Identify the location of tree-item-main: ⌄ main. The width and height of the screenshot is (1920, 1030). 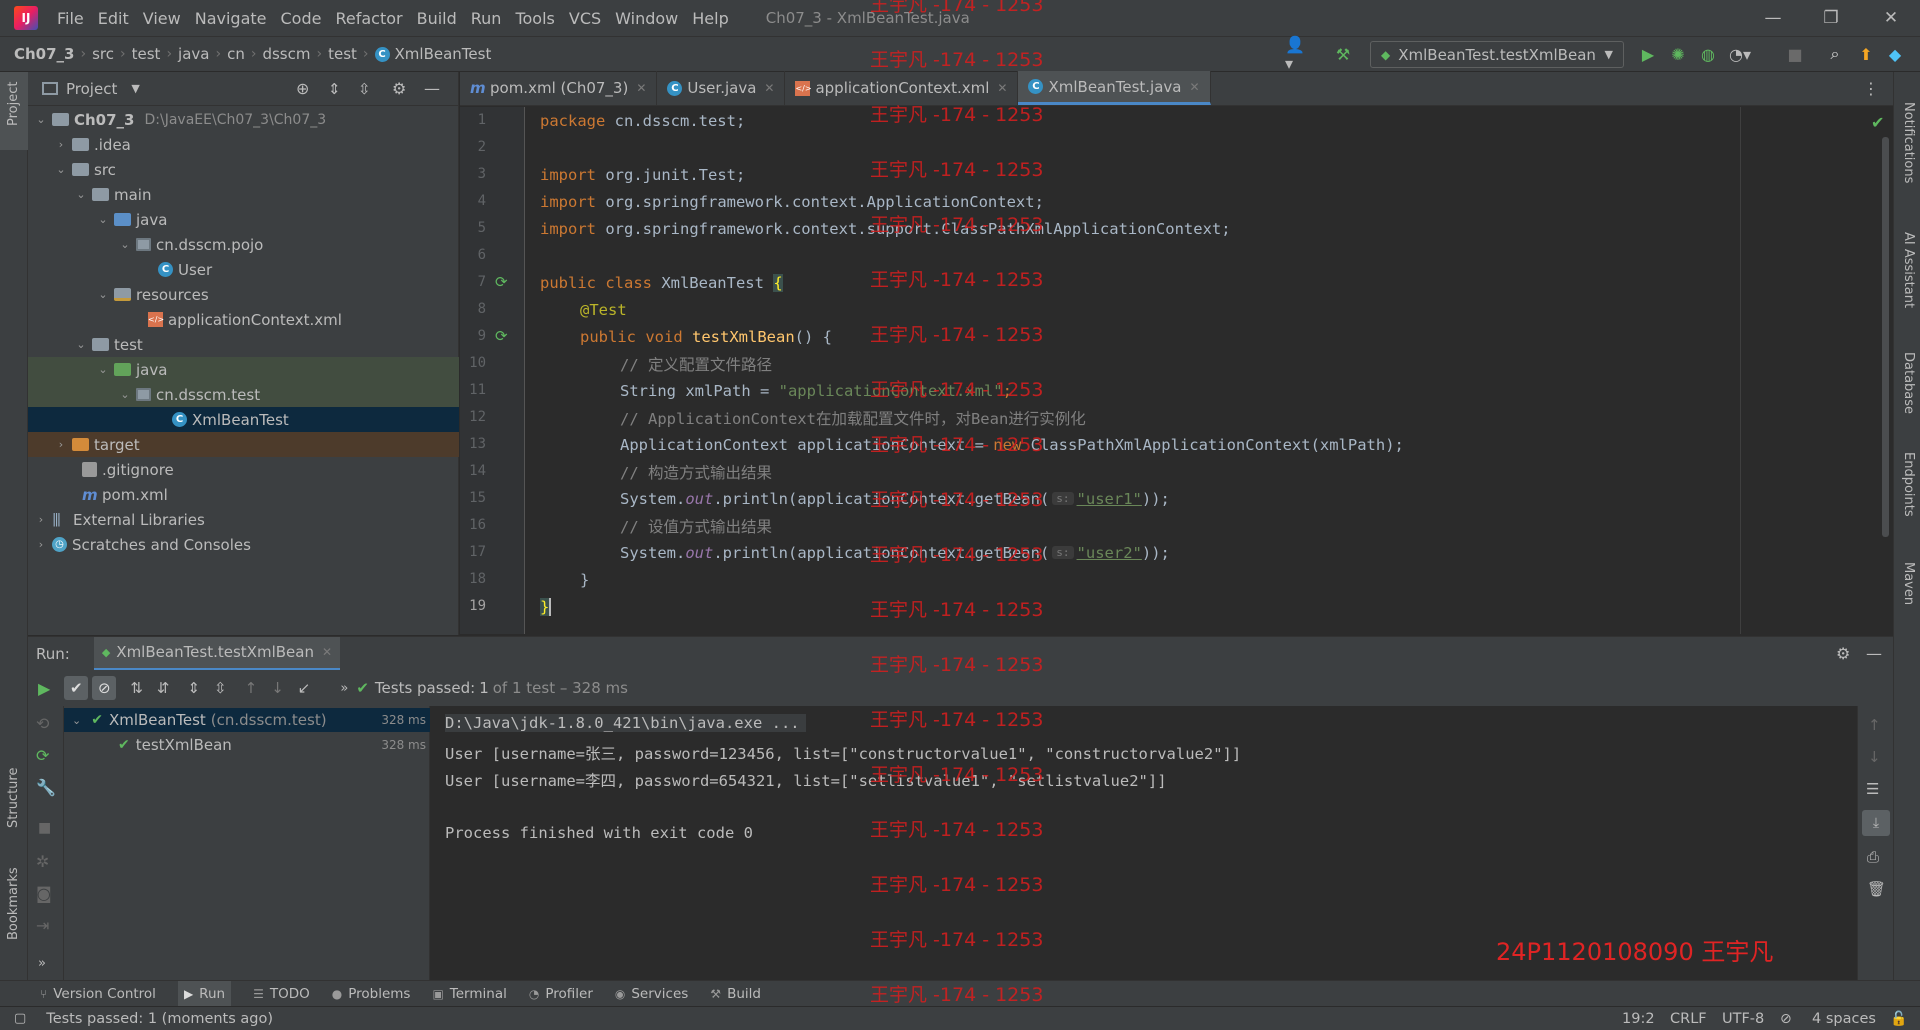
(243, 194).